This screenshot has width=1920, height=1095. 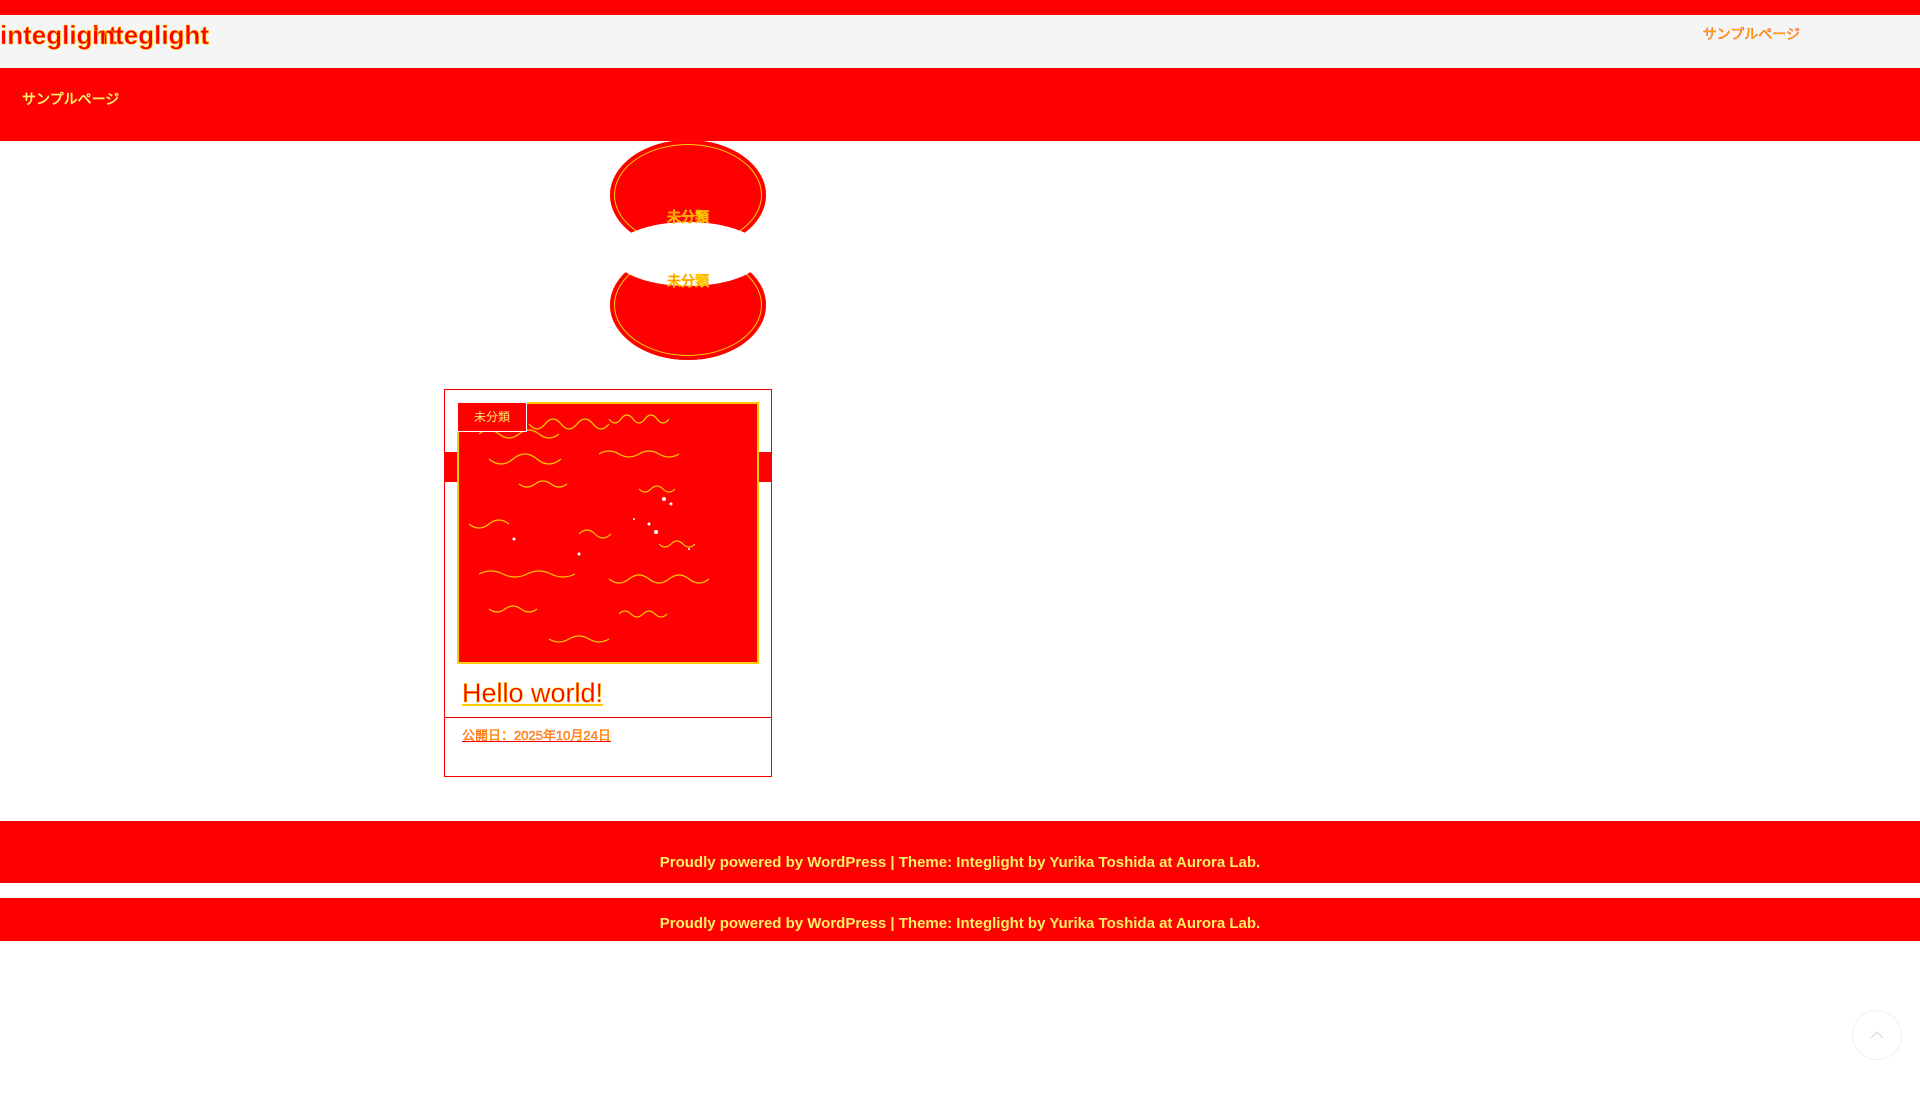 What do you see at coordinates (688, 217) in the screenshot?
I see `category-link-1: 未分類` at bounding box center [688, 217].